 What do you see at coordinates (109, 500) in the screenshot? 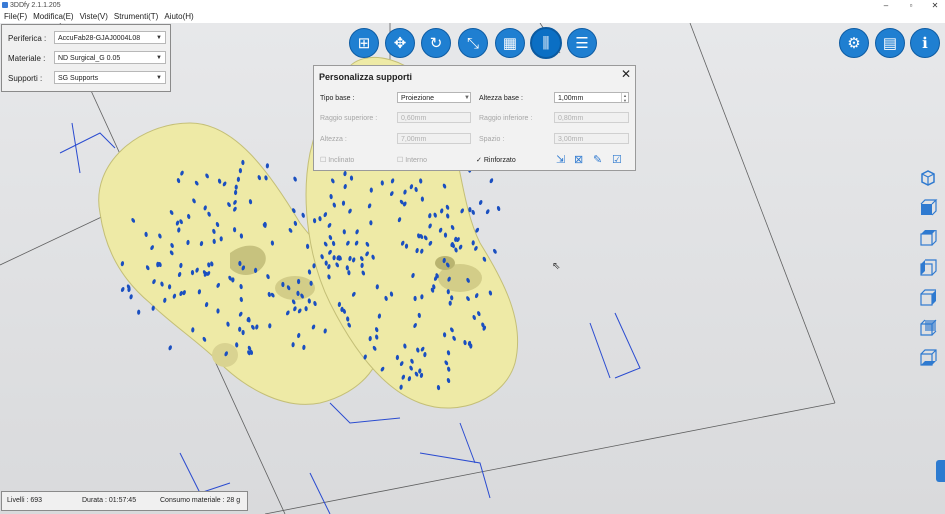
I see `print-duration: Durata : 01:57:45` at bounding box center [109, 500].